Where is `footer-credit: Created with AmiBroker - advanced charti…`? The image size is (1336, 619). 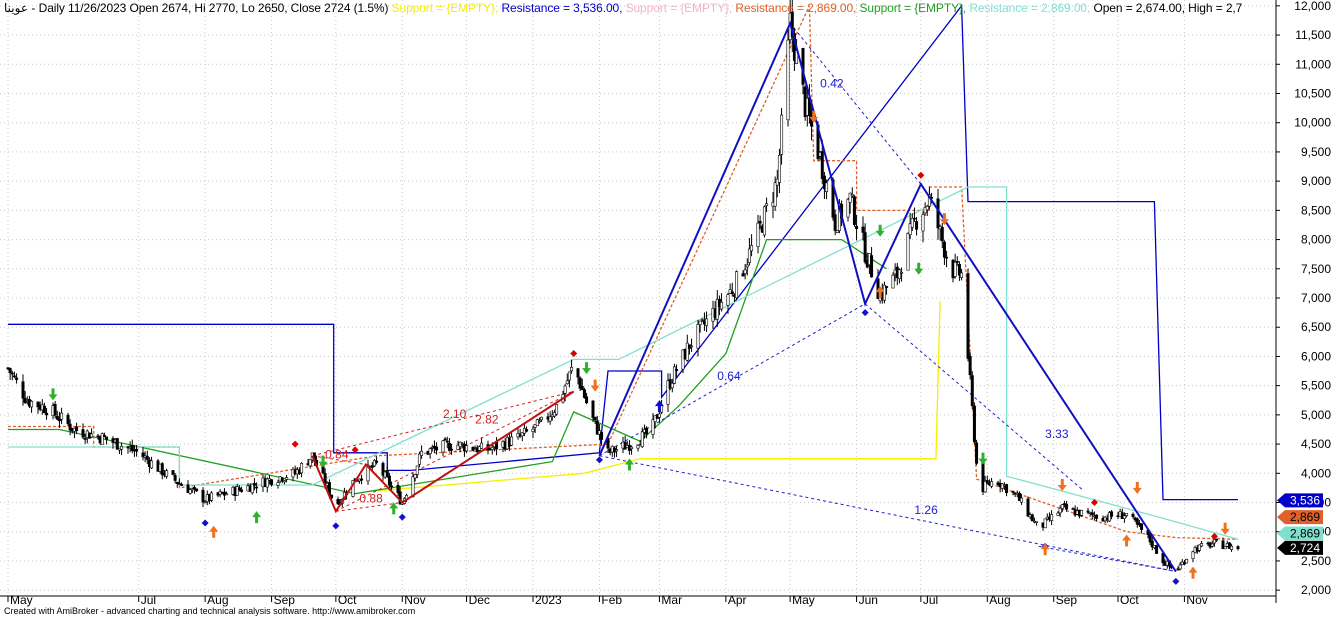
footer-credit: Created with AmiBroker - advanced charti… is located at coordinates (210, 611).